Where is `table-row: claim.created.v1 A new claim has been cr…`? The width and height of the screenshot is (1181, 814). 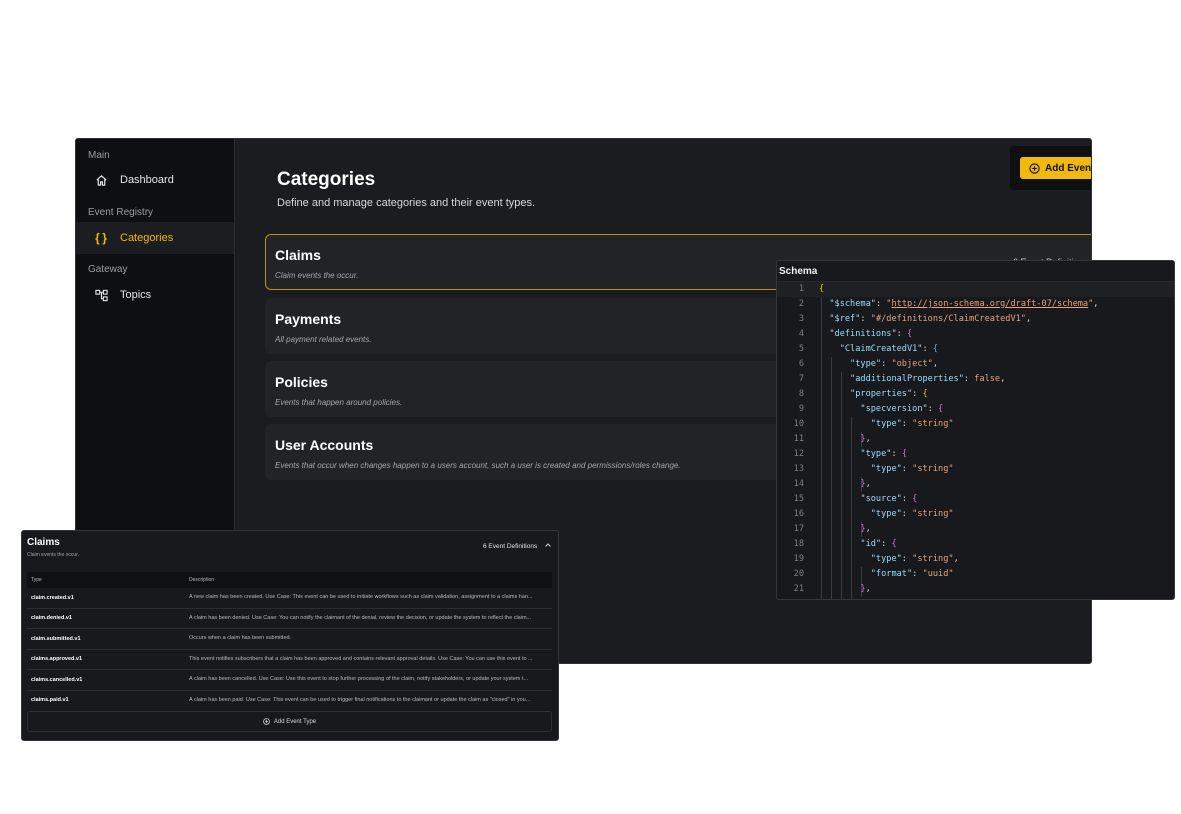 table-row: claim.created.v1 A new claim has been cr… is located at coordinates (289, 598).